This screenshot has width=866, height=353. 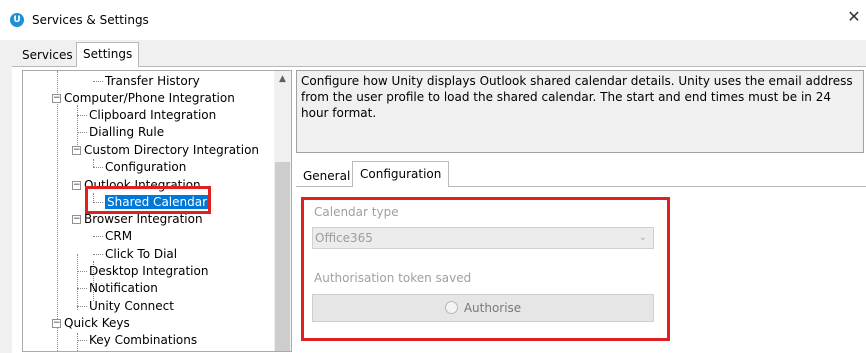 I want to click on tree-item-quick-keys: − Quick Keys, so click(x=91, y=323).